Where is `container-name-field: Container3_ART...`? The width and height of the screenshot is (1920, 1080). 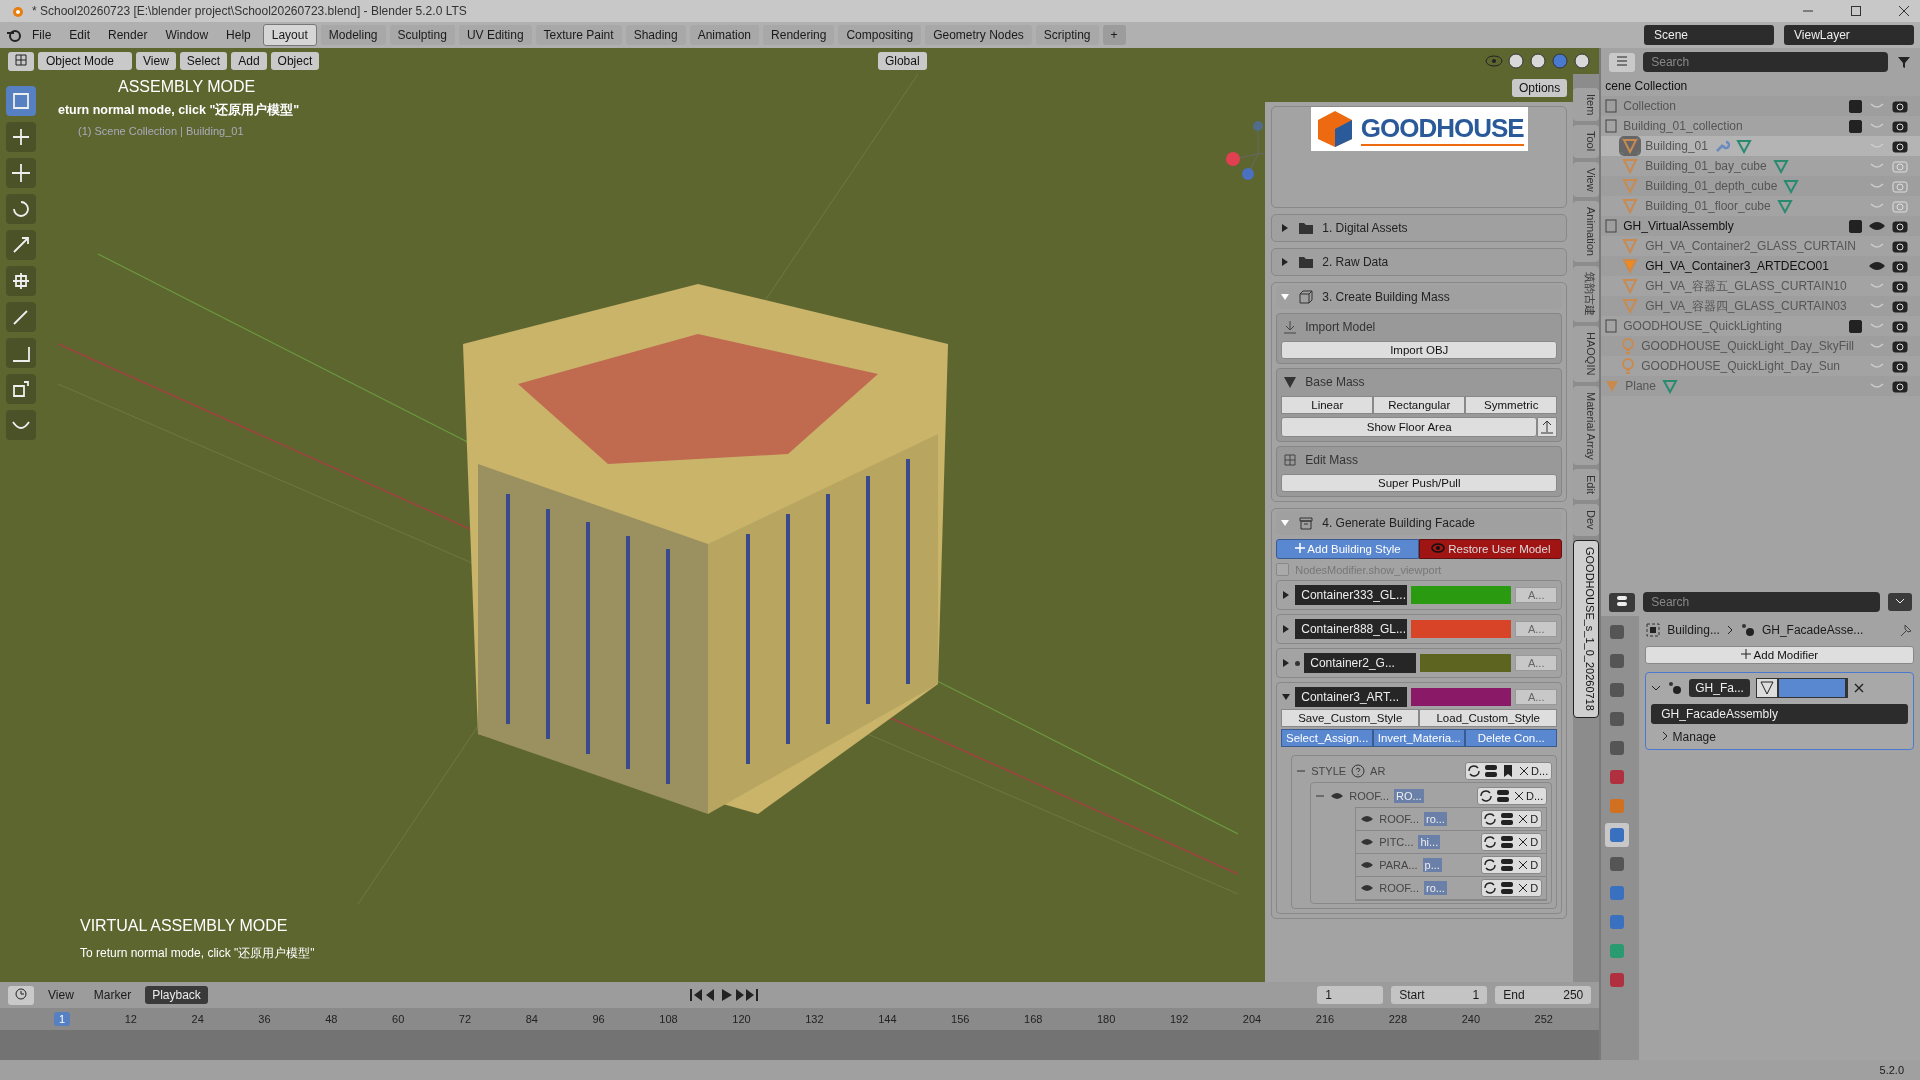 container-name-field: Container3_ART... is located at coordinates (1351, 697).